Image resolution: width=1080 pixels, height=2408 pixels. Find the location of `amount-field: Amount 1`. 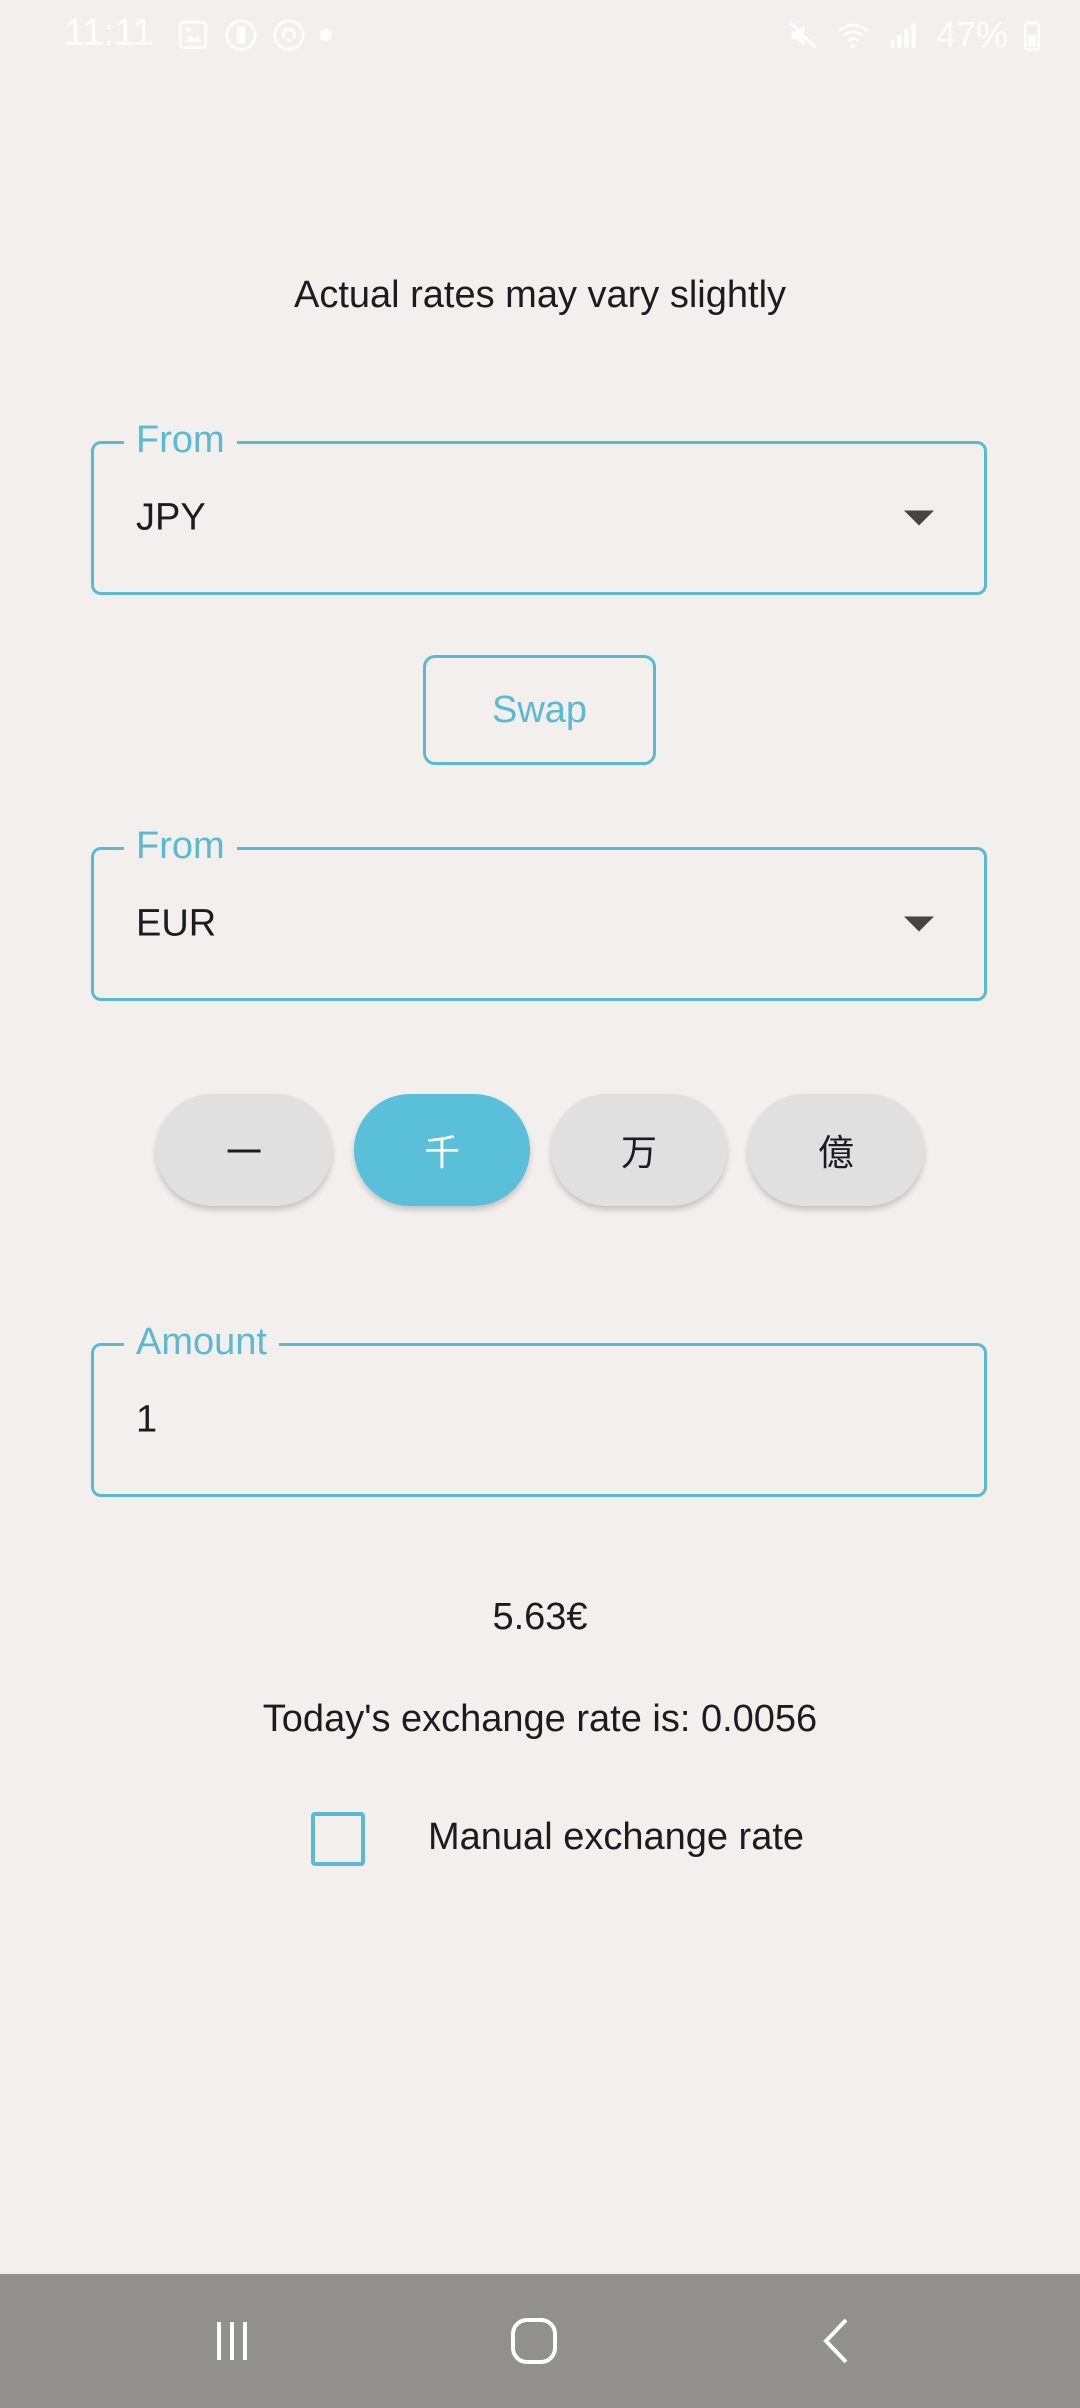

amount-field: Amount 1 is located at coordinates (539, 1408).